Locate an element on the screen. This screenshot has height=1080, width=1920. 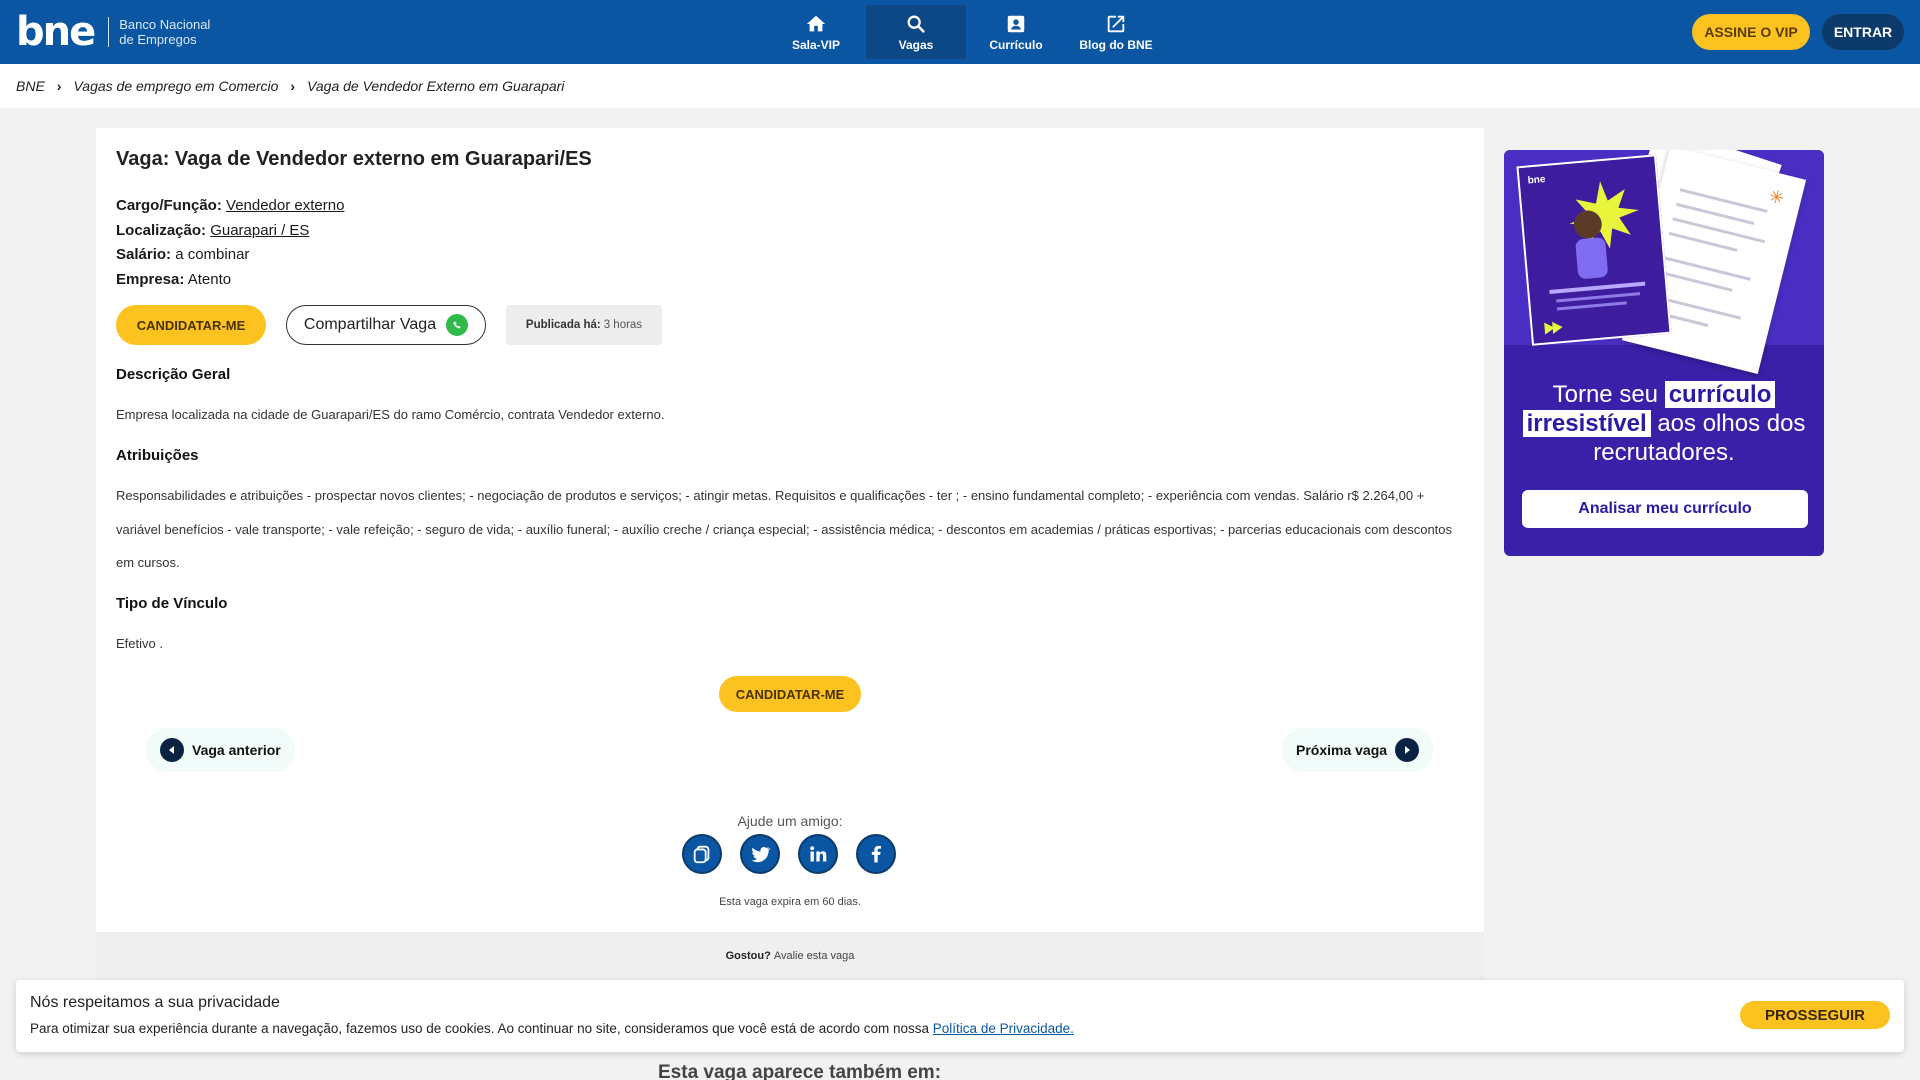
apply-button: CANDIDATAR-ME is located at coordinates (191, 325).